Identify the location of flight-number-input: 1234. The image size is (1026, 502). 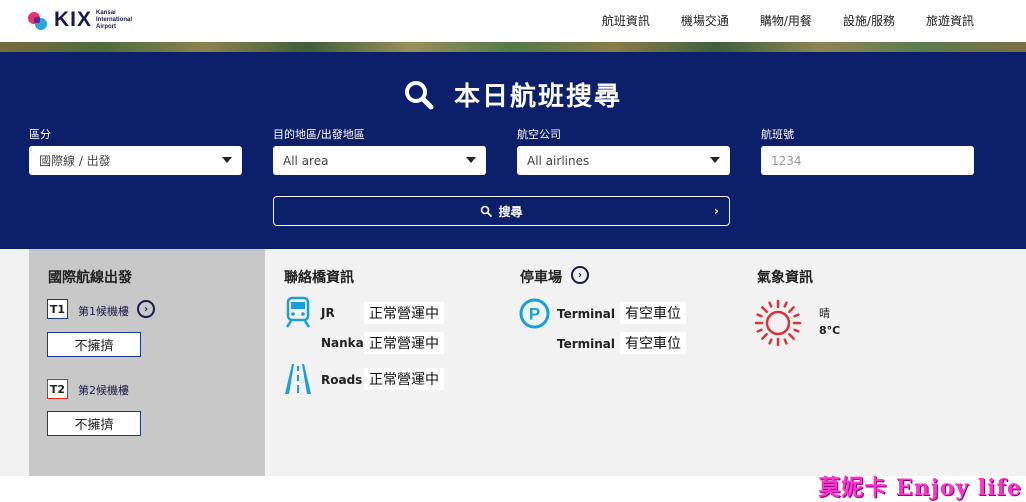
(867, 160).